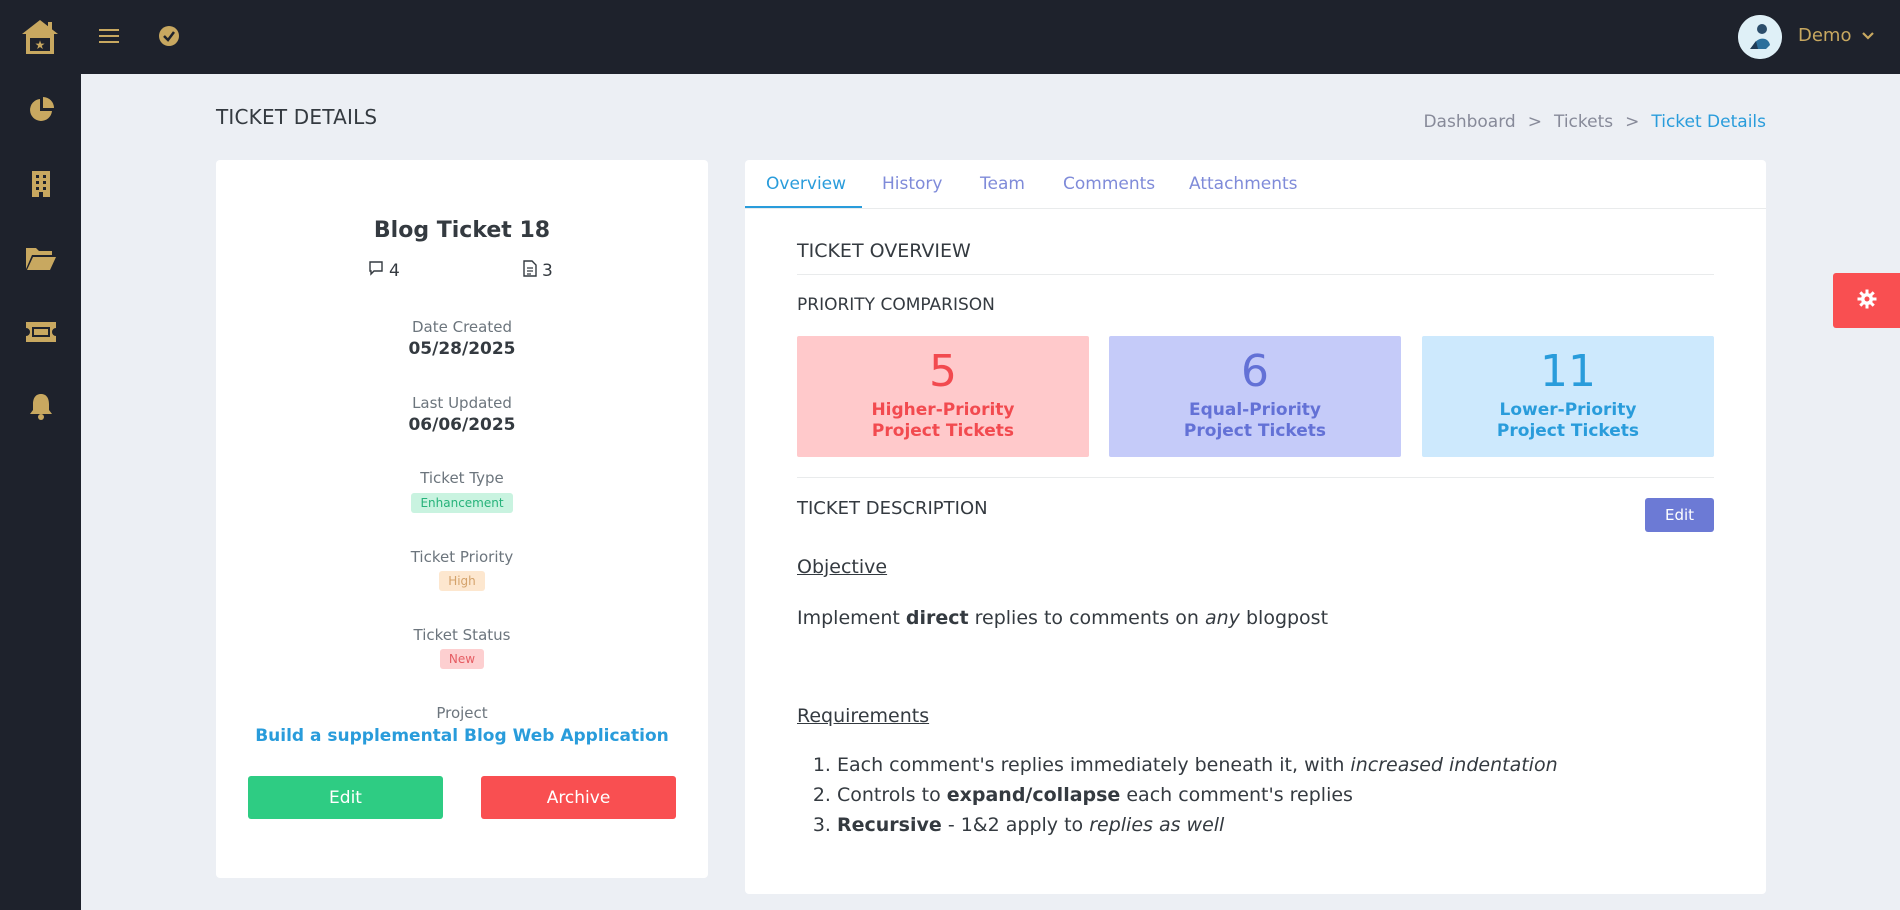 The width and height of the screenshot is (1900, 910). Describe the element at coordinates (1197, 829) in the screenshot. I see `list-item: Recursive - 1&2 apply to replies as well` at that location.